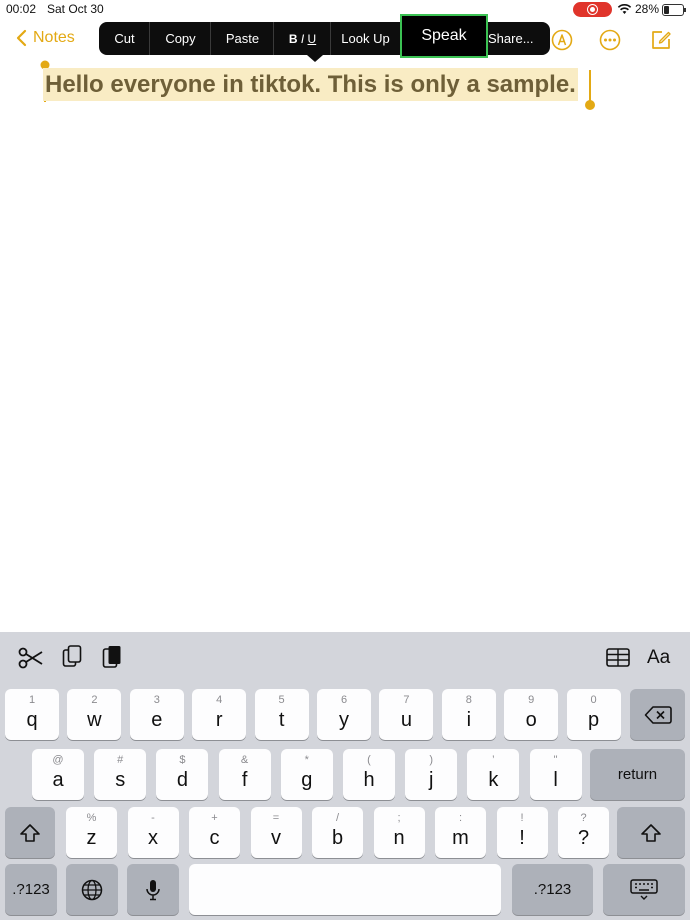 The width and height of the screenshot is (690, 920). I want to click on speak-menu-item: Speak, so click(444, 36).